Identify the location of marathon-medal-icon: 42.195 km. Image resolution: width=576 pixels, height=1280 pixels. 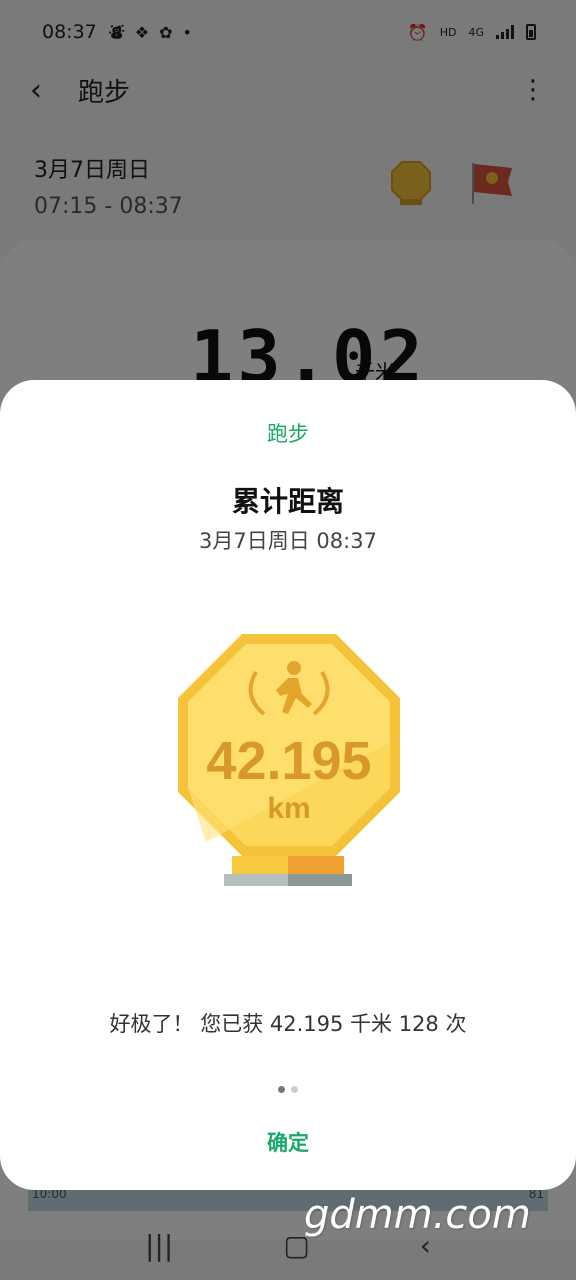
(289, 760).